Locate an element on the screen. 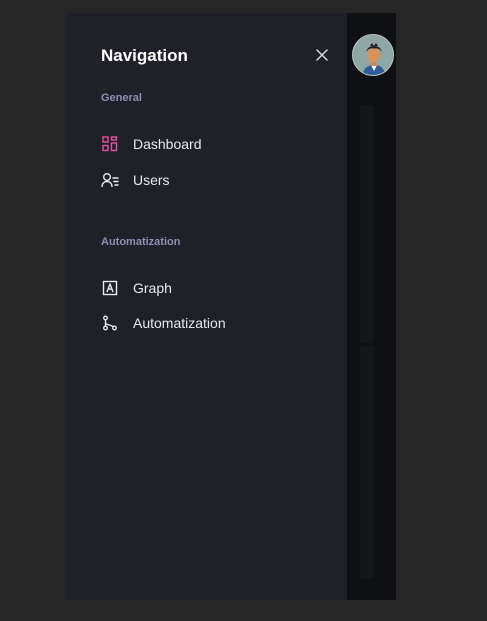 The height and width of the screenshot is (621, 487). section-label-automatization: Automatization is located at coordinates (141, 242).